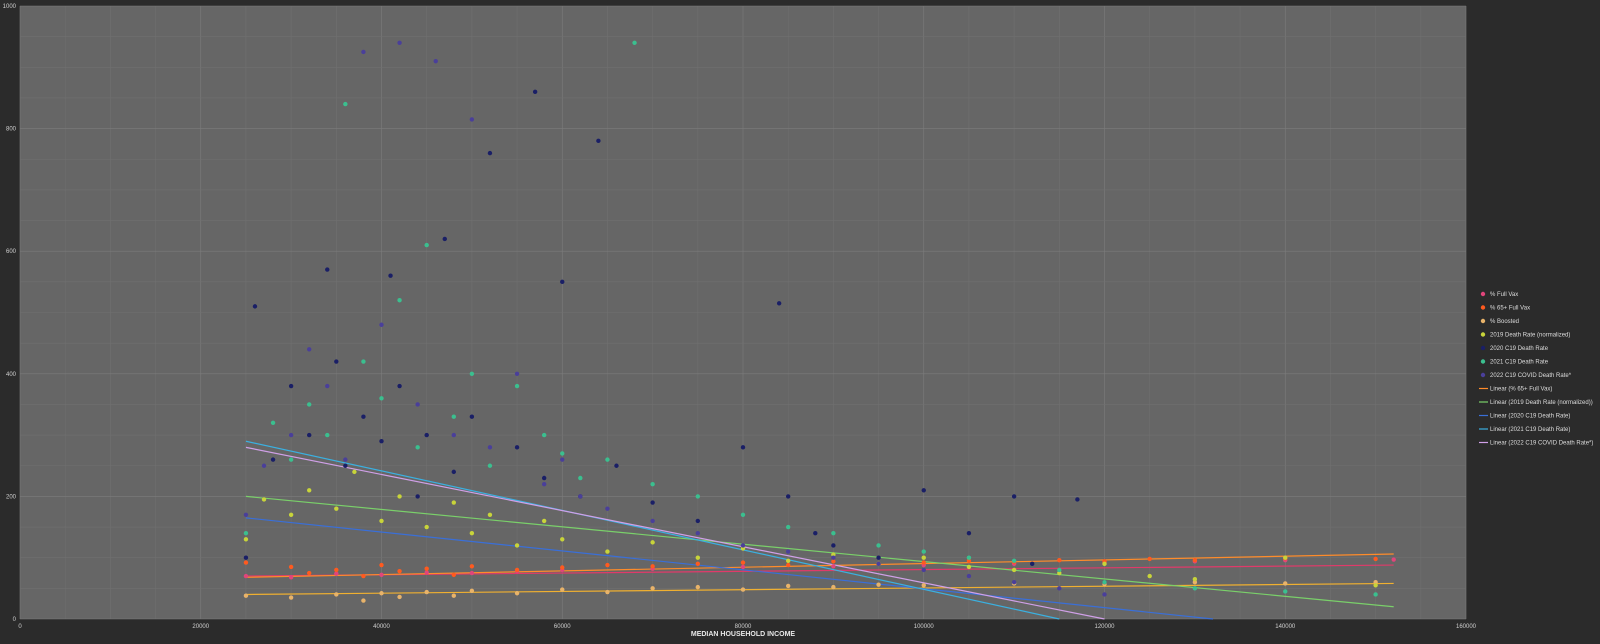  Describe the element at coordinates (1466, 627) in the screenshot. I see `x-tick-label: 160000` at that location.